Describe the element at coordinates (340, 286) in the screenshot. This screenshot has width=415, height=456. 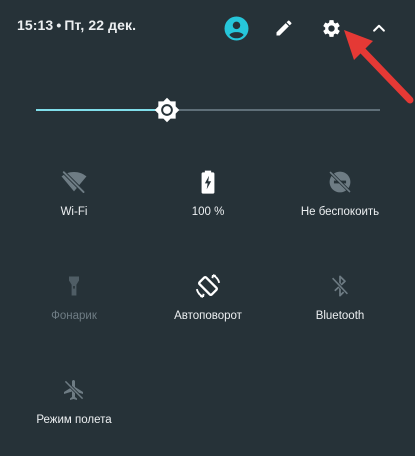
I see `bluetooth-off-icon` at that location.